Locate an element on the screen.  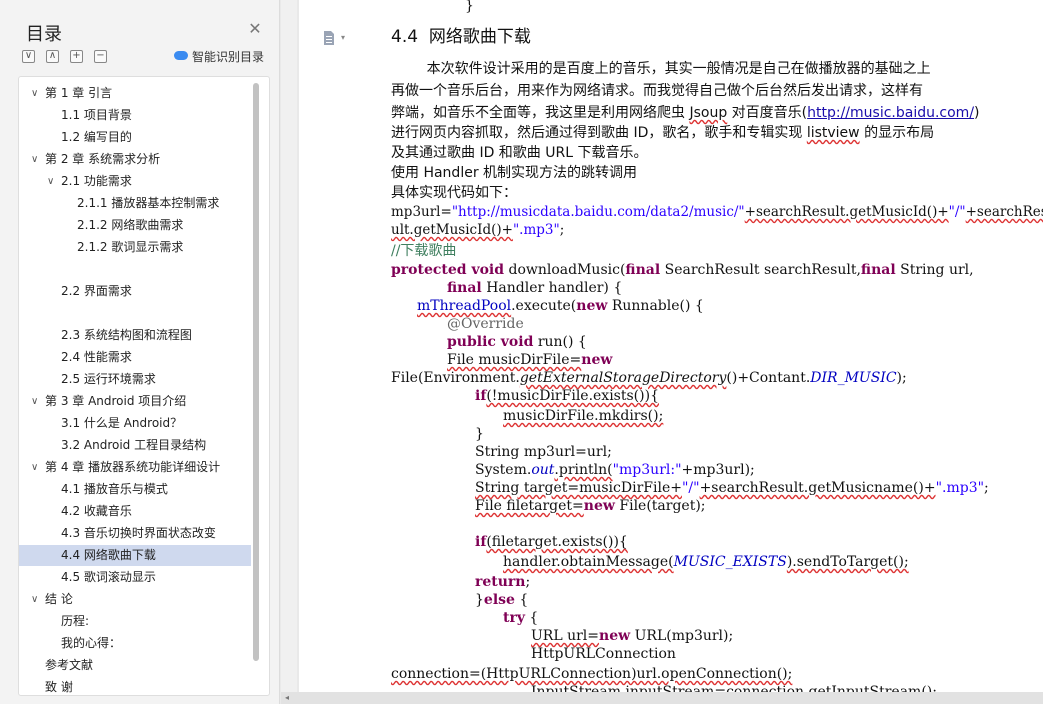
smart-toc-label: 智能识别目录 is located at coordinates (228, 57).